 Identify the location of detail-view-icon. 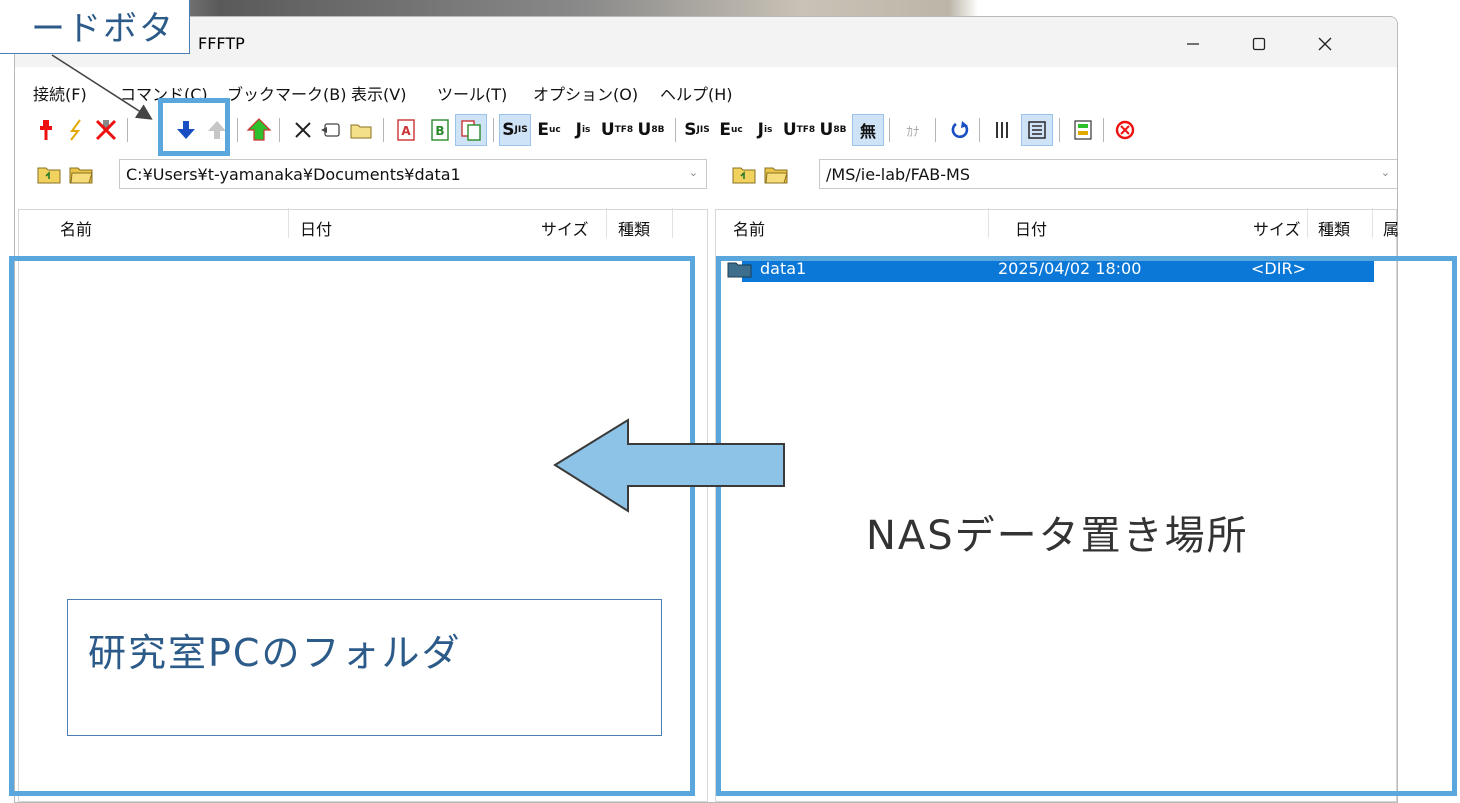
(1037, 130).